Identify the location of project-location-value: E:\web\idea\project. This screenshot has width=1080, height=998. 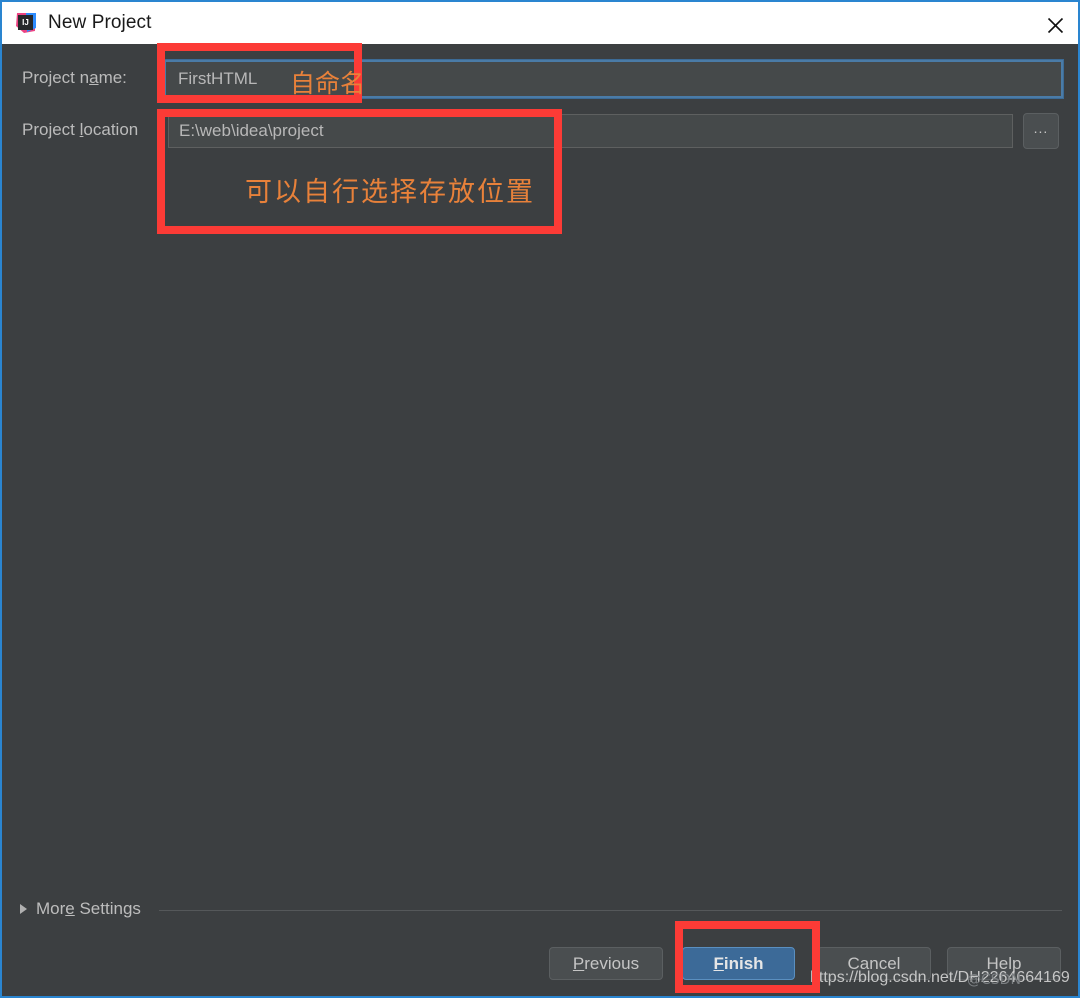
(251, 130).